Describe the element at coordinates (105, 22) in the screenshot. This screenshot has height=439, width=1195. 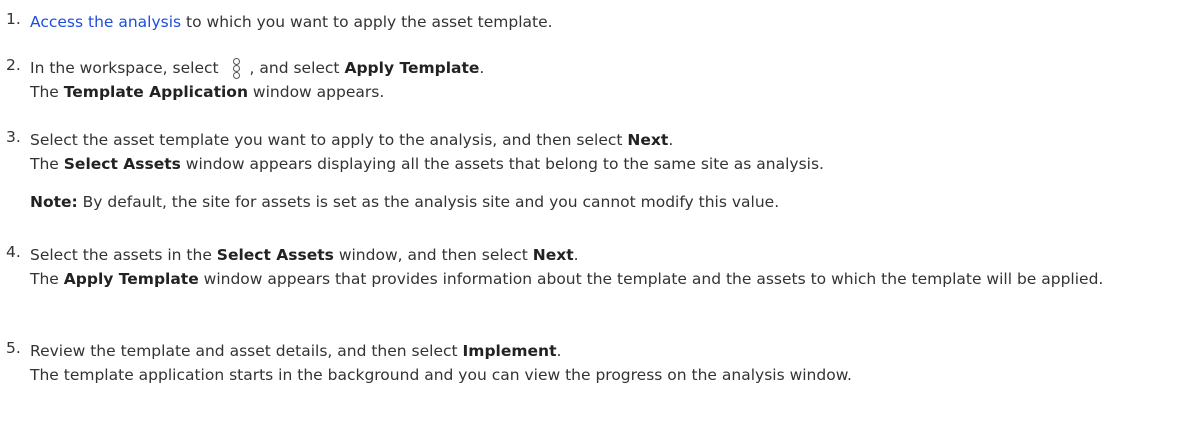
I see `access-analysis-link: Access the analysis` at that location.